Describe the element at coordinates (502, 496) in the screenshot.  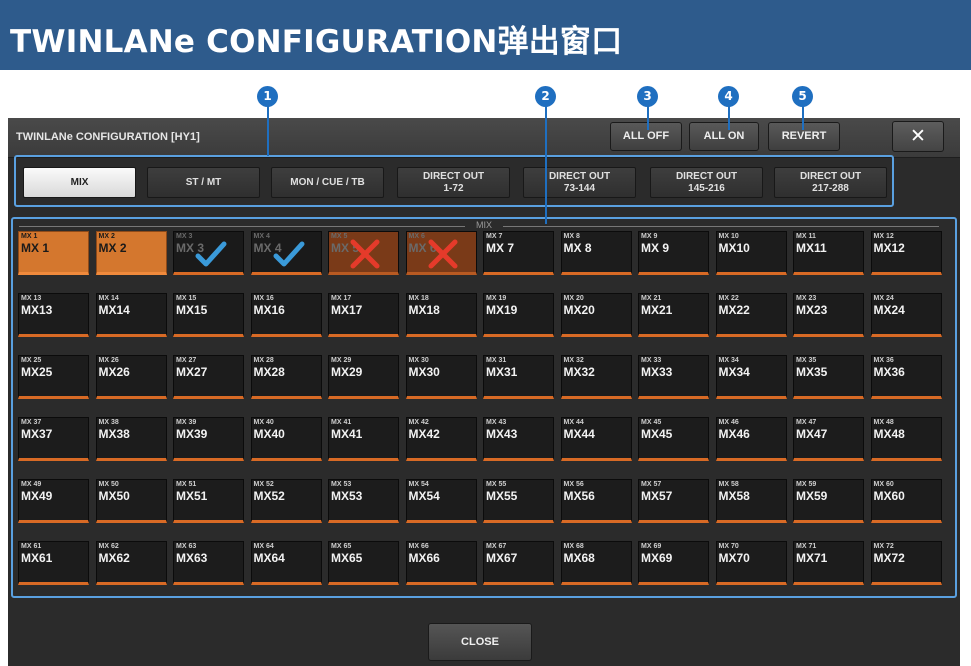
I see `cell-name: MX55` at that location.